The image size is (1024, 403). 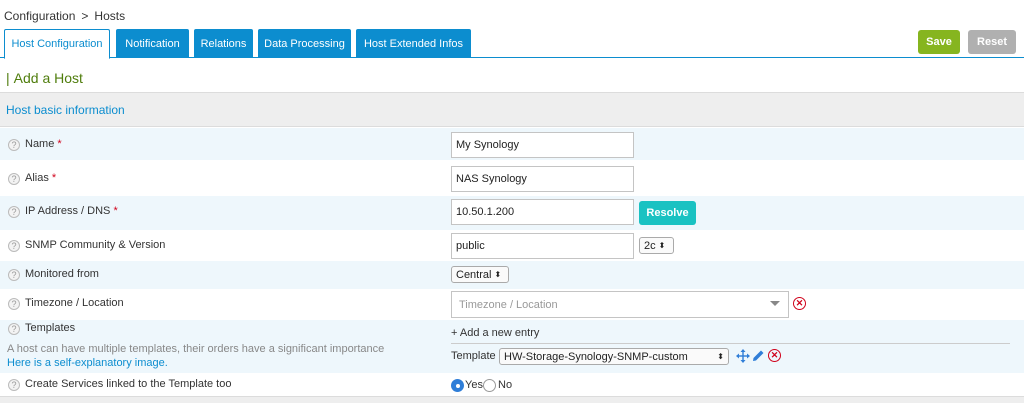 I want to click on section-header: Host basic information, so click(x=512, y=109).